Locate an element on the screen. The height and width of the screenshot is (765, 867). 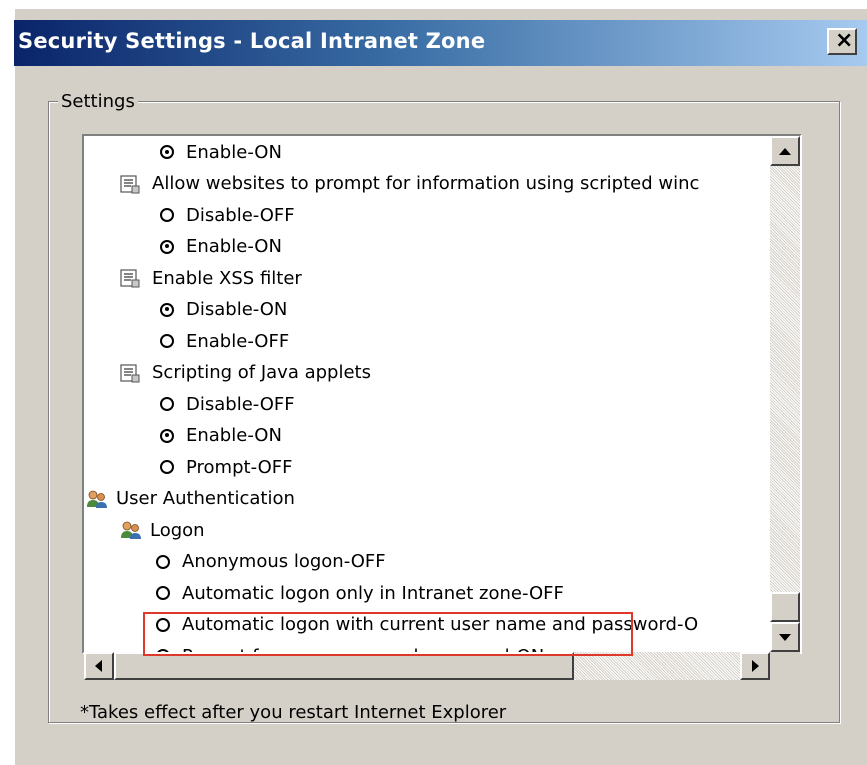
scroll-right-button is located at coordinates (755, 666).